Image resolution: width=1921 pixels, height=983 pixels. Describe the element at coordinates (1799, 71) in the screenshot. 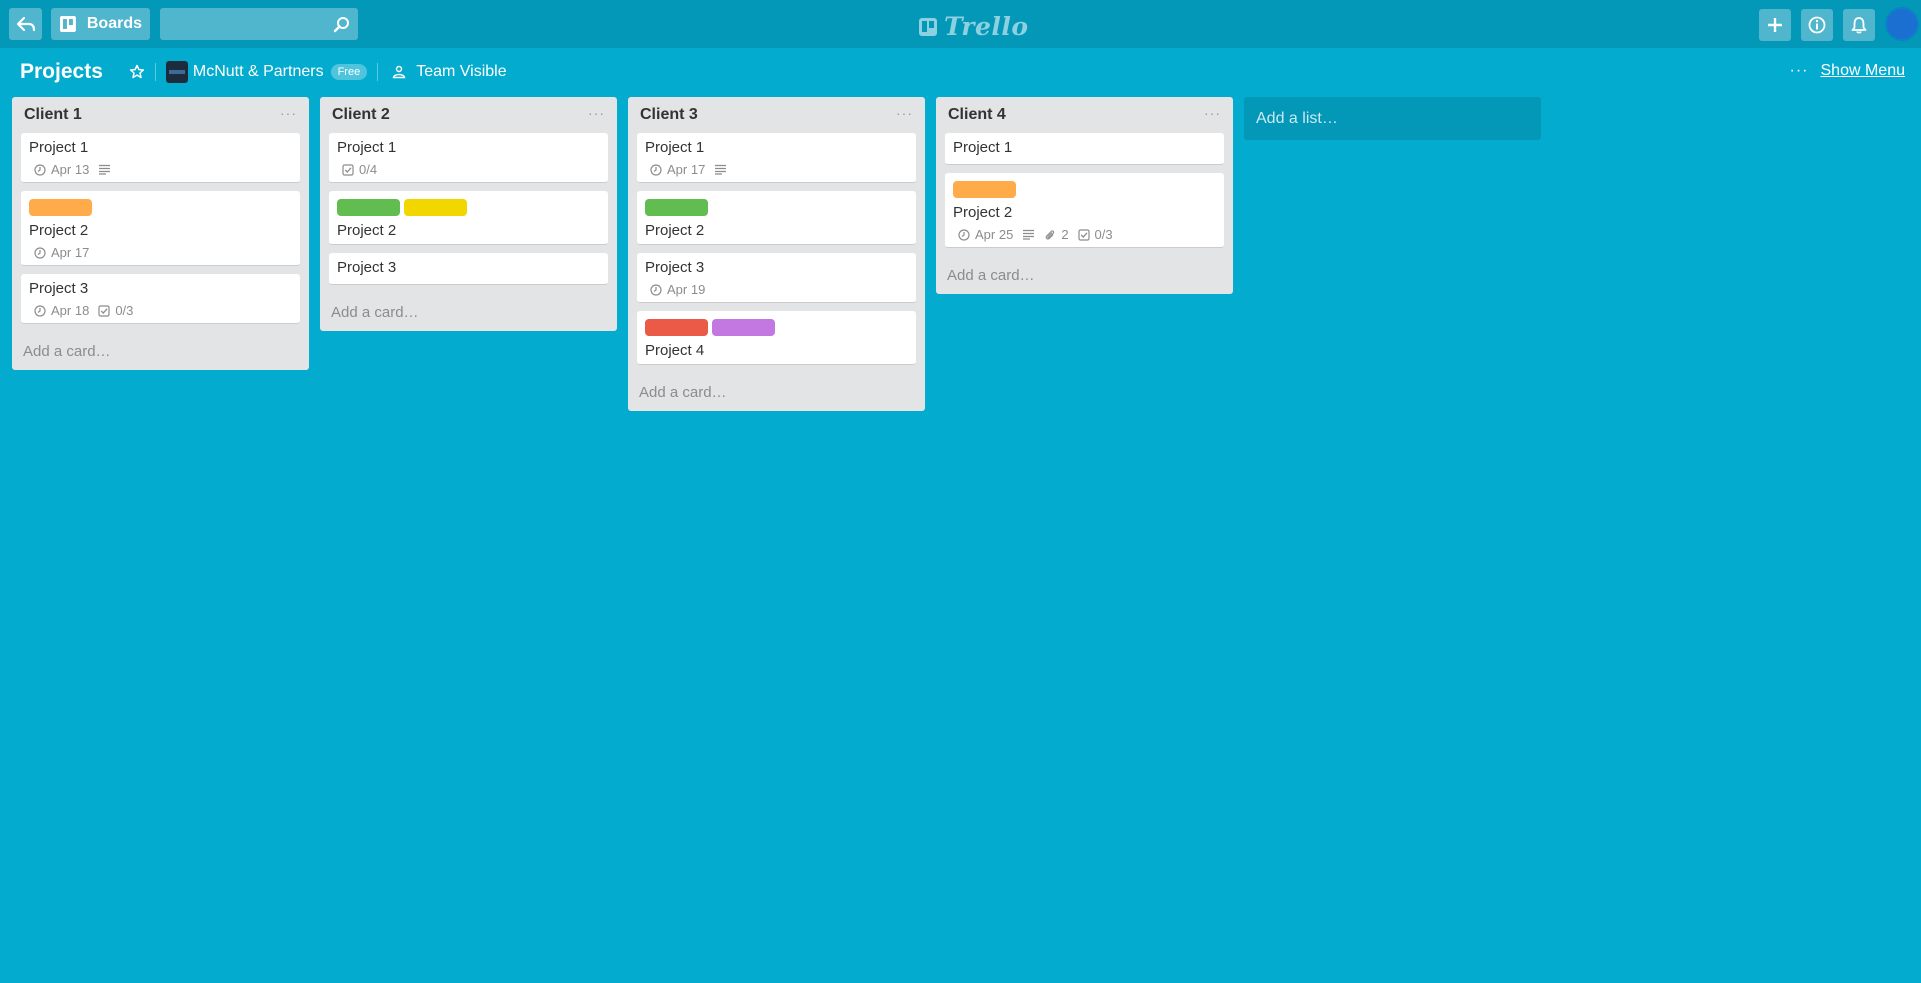

I see `more-icon: ···` at that location.